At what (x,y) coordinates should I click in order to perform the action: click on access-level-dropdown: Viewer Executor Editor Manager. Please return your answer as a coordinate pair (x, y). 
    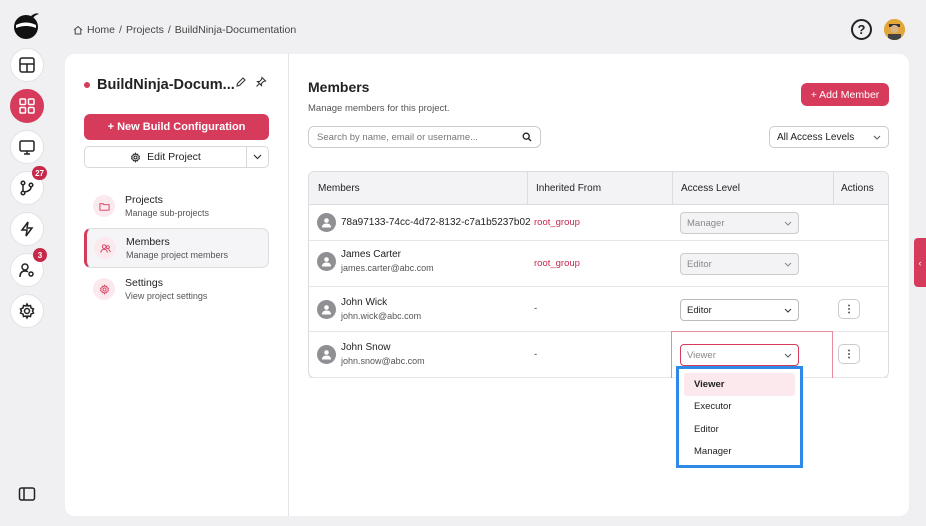
    Looking at the image, I should click on (739, 417).